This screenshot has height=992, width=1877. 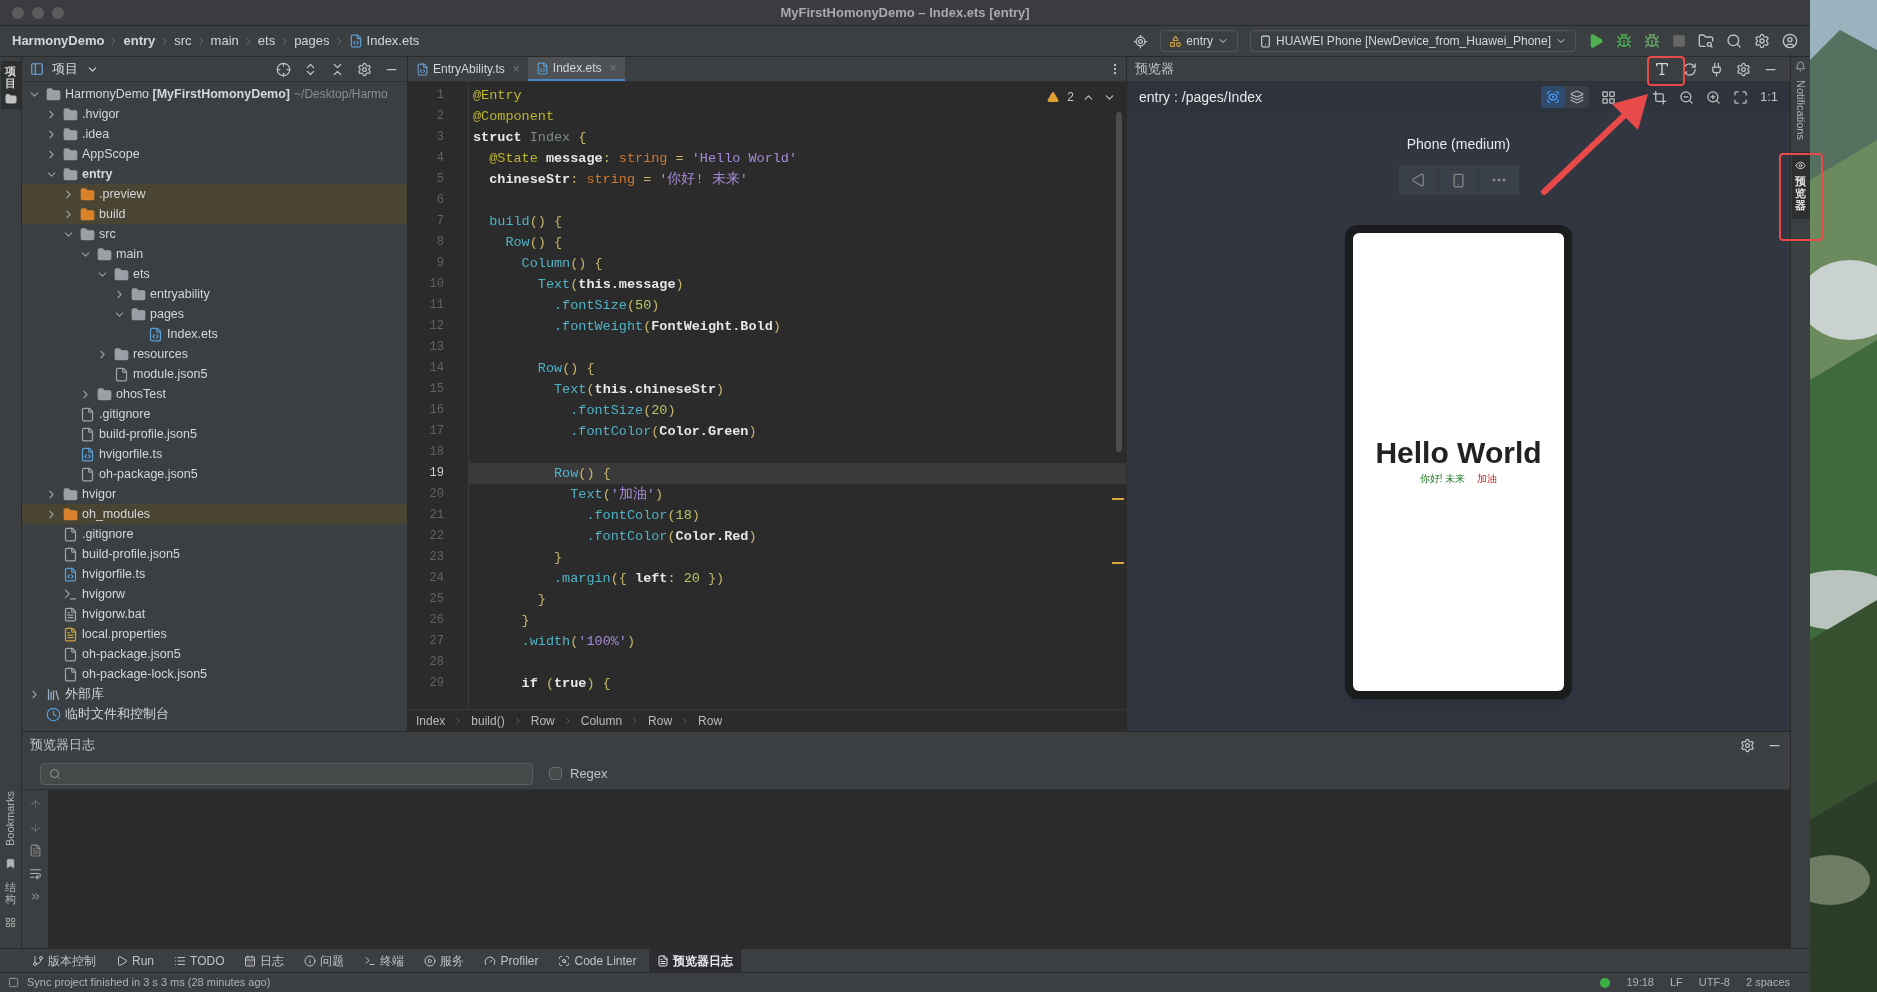 What do you see at coordinates (1608, 97) in the screenshot?
I see `grid-icon` at bounding box center [1608, 97].